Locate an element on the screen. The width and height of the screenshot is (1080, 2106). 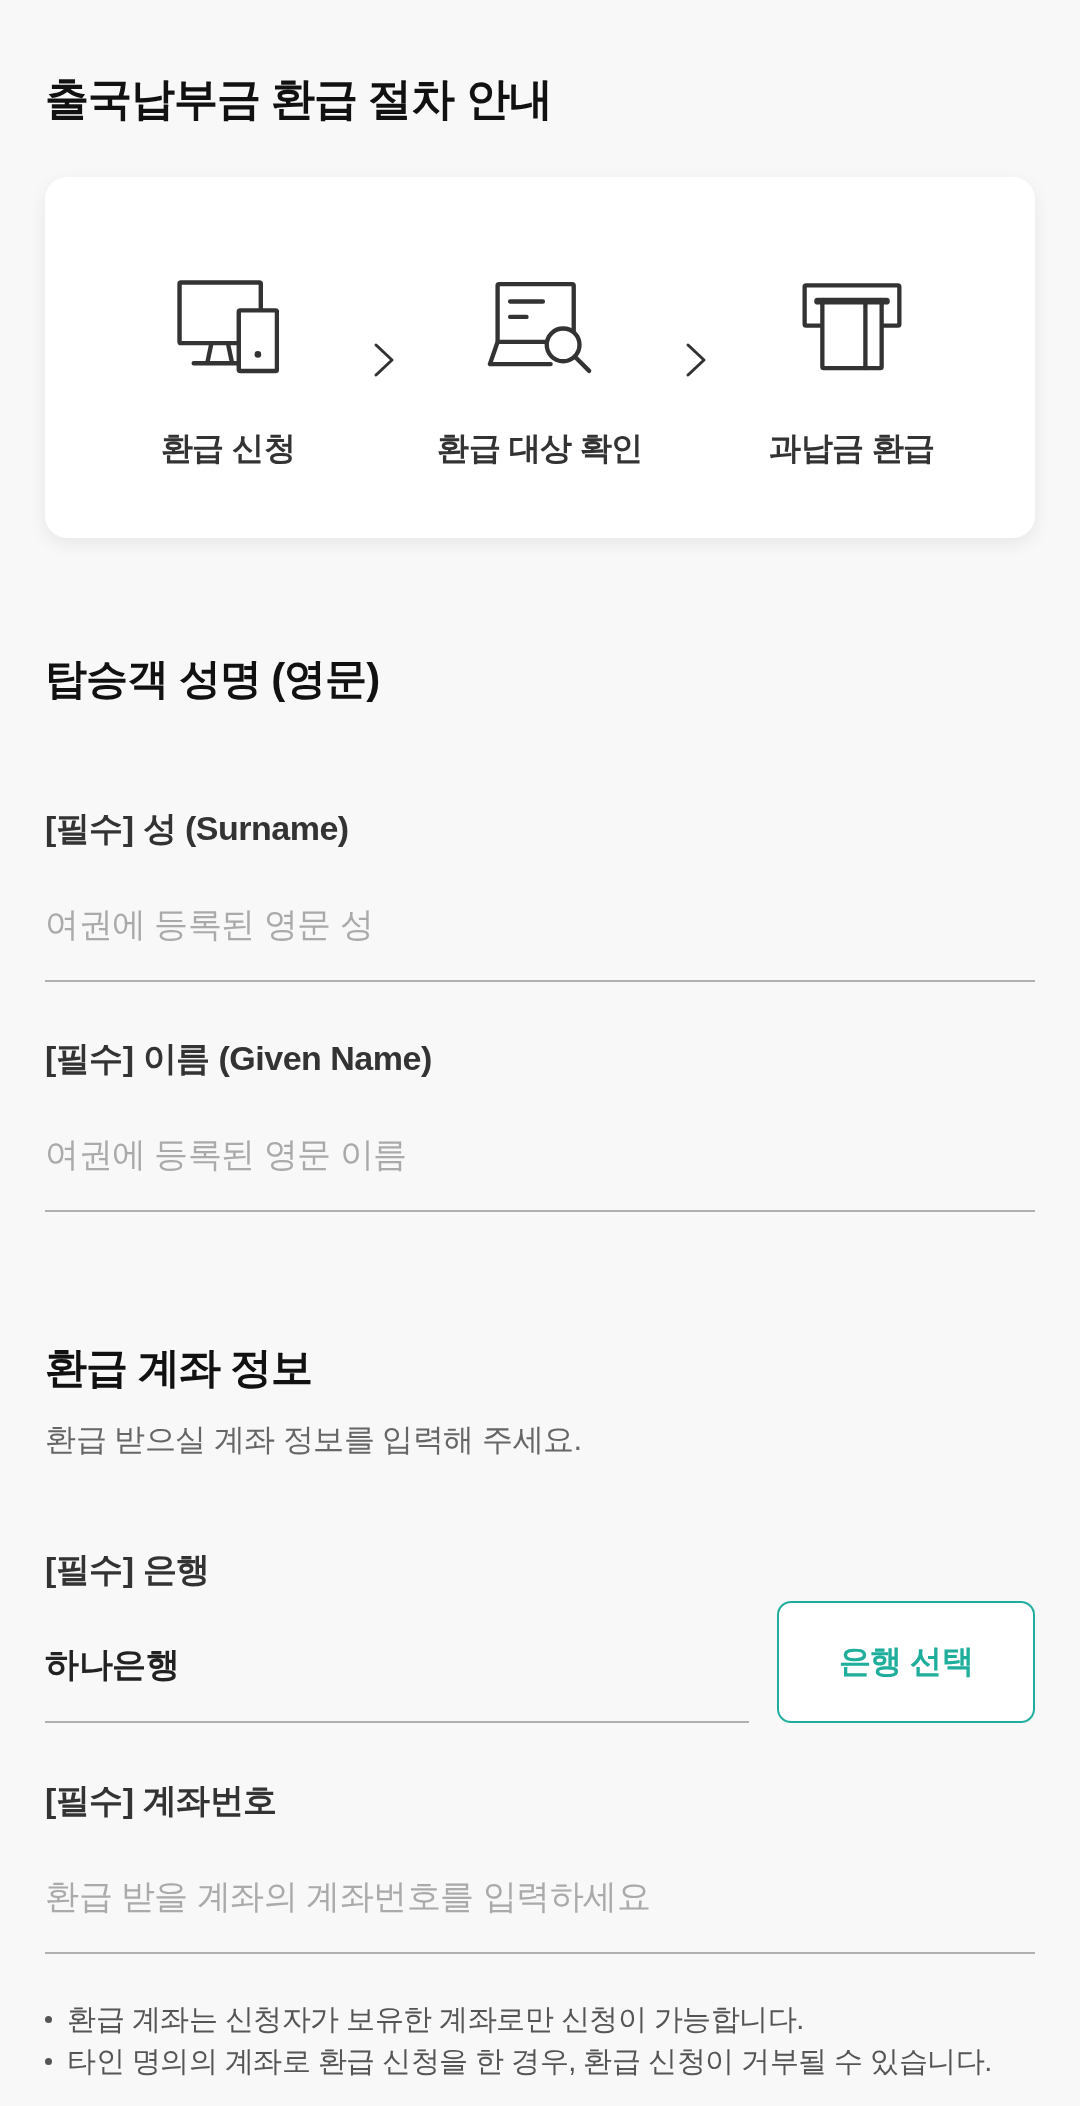
document-search-icon is located at coordinates (540, 327).